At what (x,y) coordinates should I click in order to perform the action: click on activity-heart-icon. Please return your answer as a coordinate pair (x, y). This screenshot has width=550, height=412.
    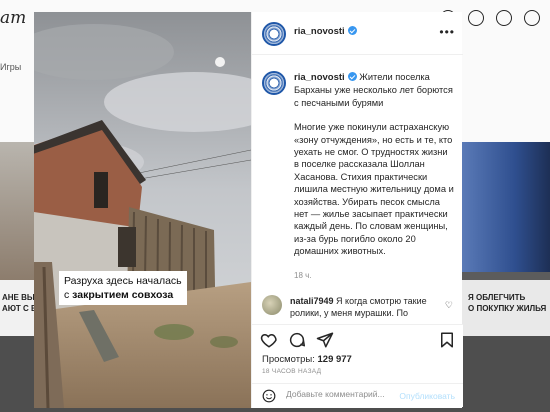
    Looking at the image, I should click on (532, 18).